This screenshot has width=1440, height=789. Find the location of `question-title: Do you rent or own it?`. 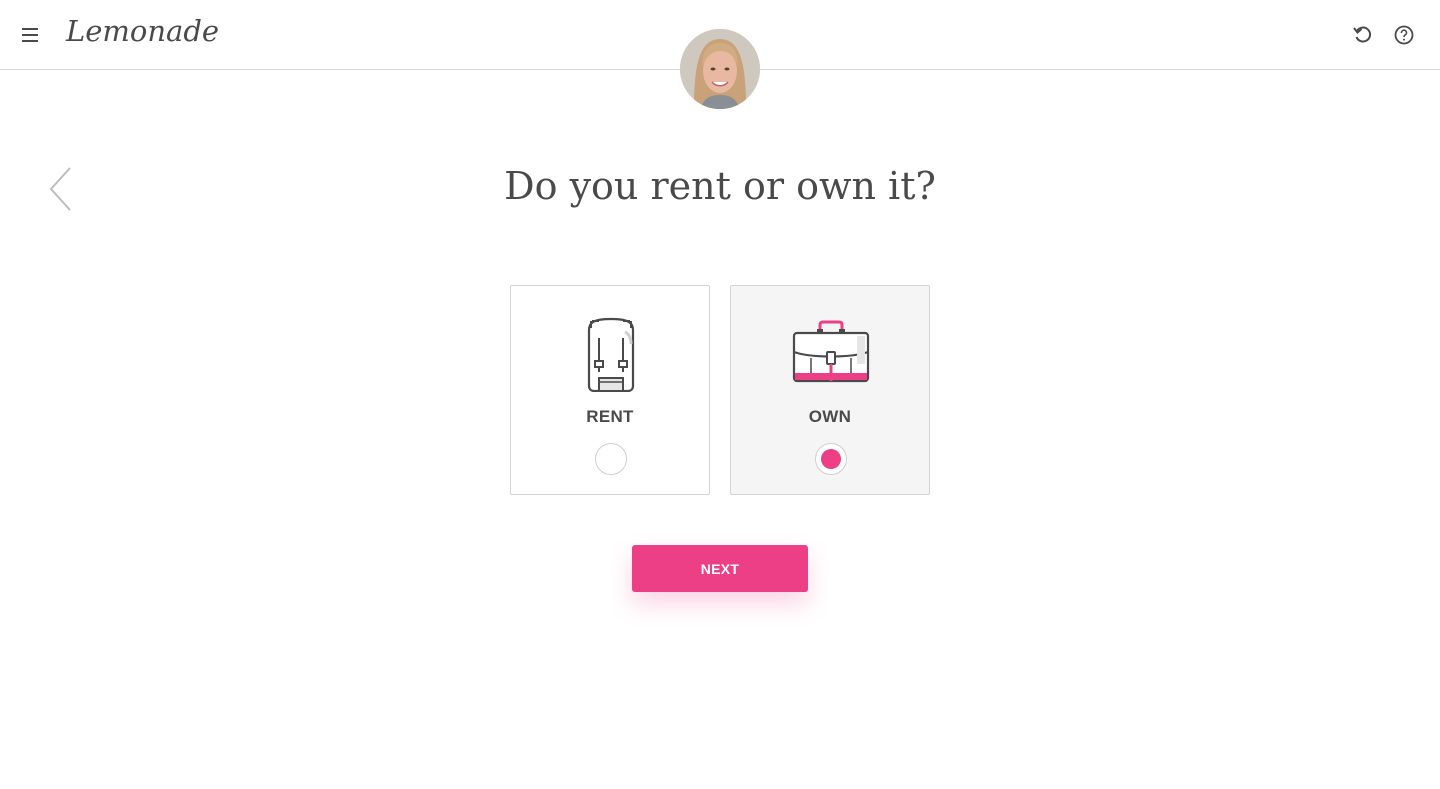

question-title: Do you rent or own it? is located at coordinates (720, 186).